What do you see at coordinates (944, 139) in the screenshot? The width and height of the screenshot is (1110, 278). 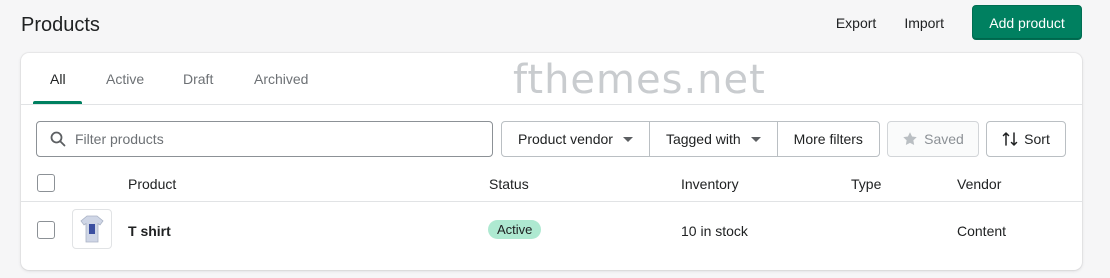 I see `saved-label: Saved` at bounding box center [944, 139].